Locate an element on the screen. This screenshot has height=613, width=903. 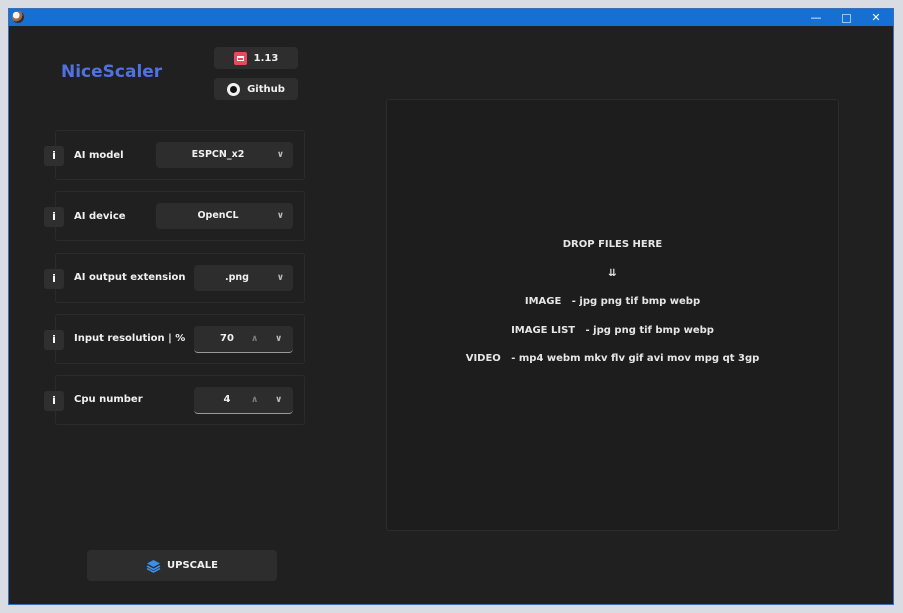
ai-model-dropdown: ESPCN_x2 ∨ is located at coordinates (224, 155).